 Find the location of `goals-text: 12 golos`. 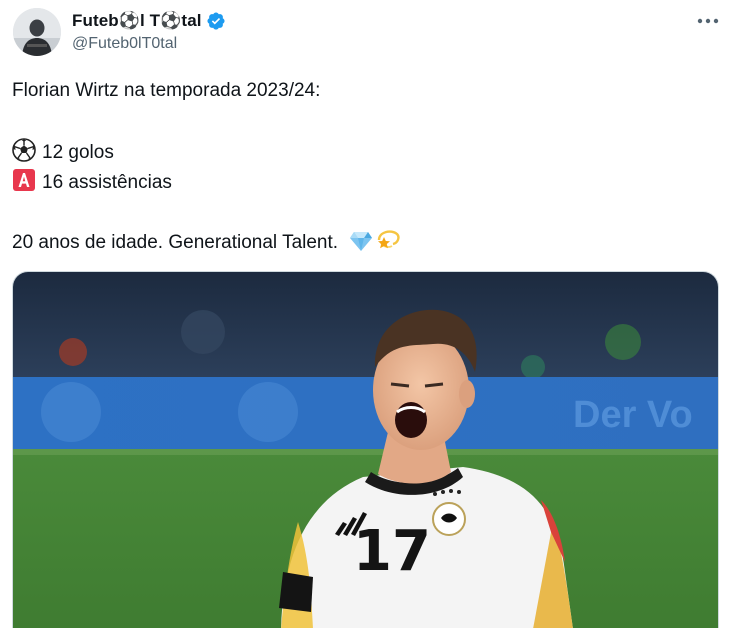

goals-text: 12 golos is located at coordinates (78, 152).